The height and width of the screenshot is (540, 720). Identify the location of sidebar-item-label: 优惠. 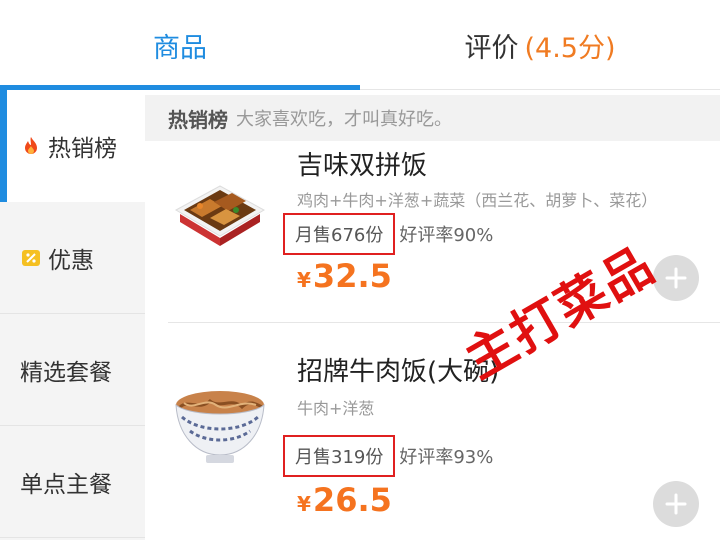
(71, 260).